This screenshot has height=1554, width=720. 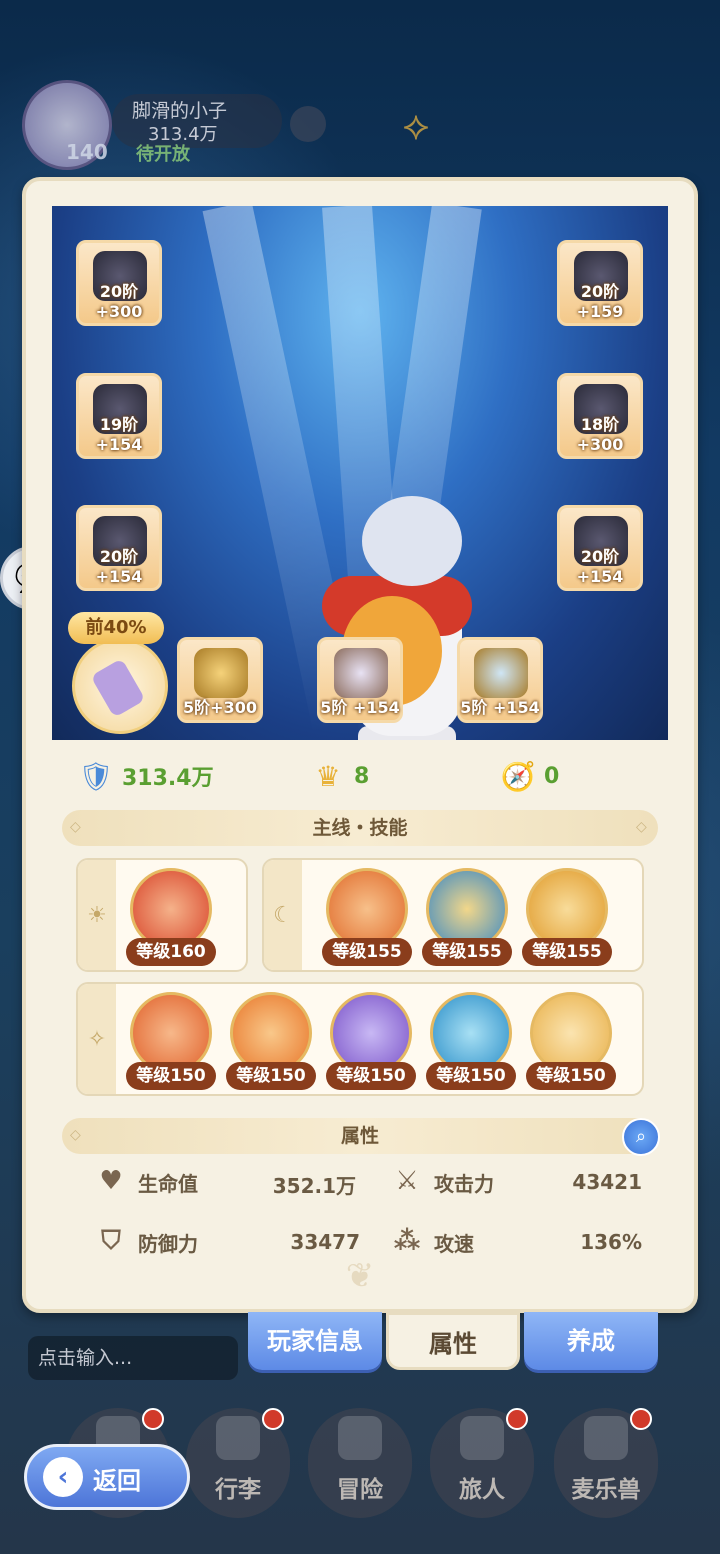 I want to click on attr-attack: ⚔ 攻击力 43421, so click(x=517, y=1182).